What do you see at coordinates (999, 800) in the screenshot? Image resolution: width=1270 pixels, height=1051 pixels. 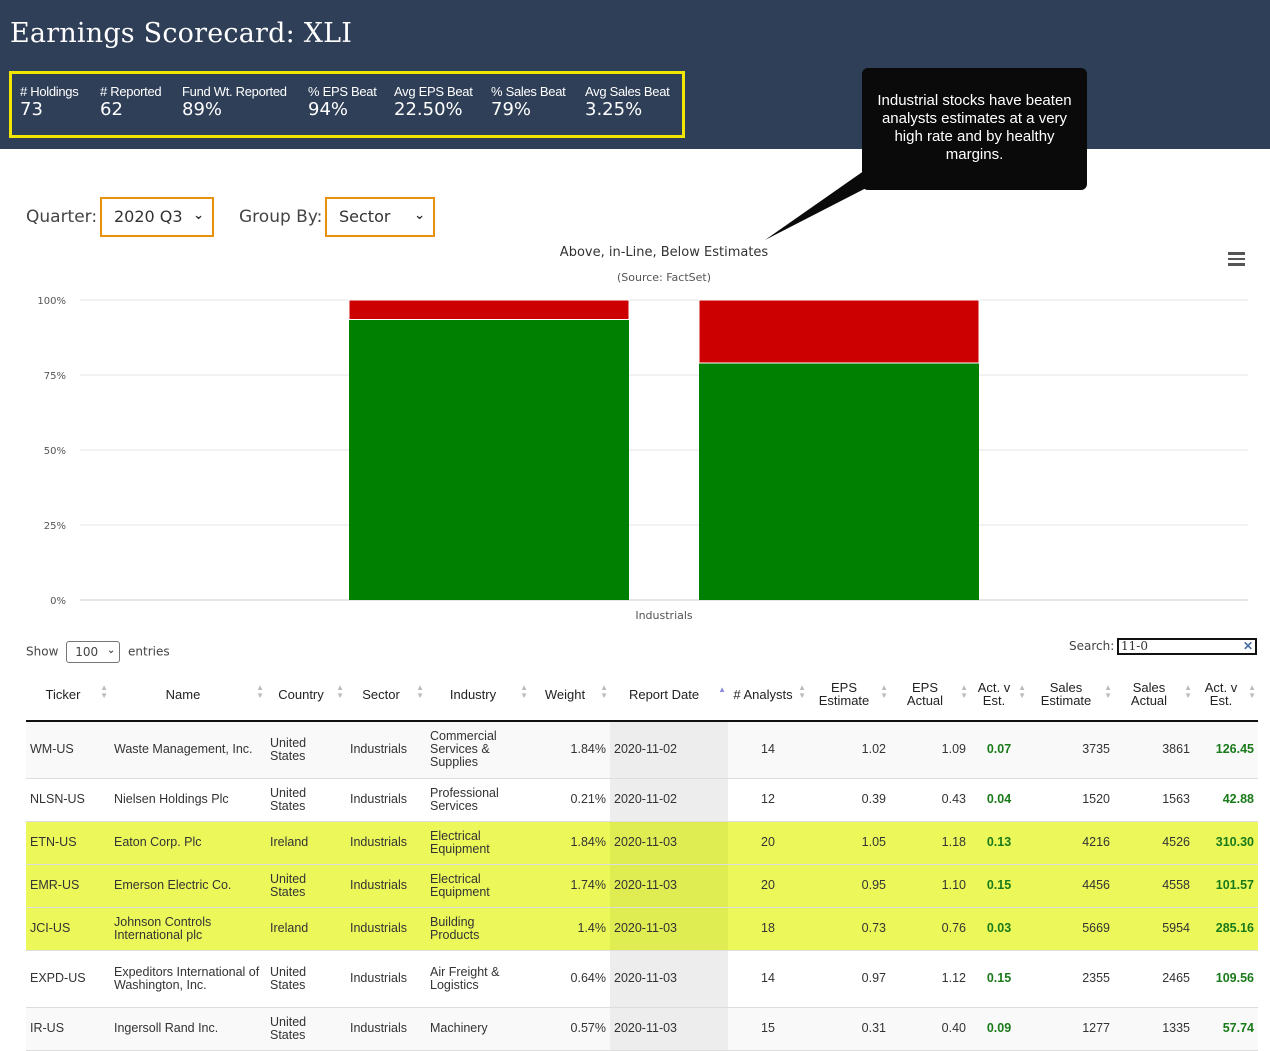 I see `cell-eps-diff: 0.04` at bounding box center [999, 800].